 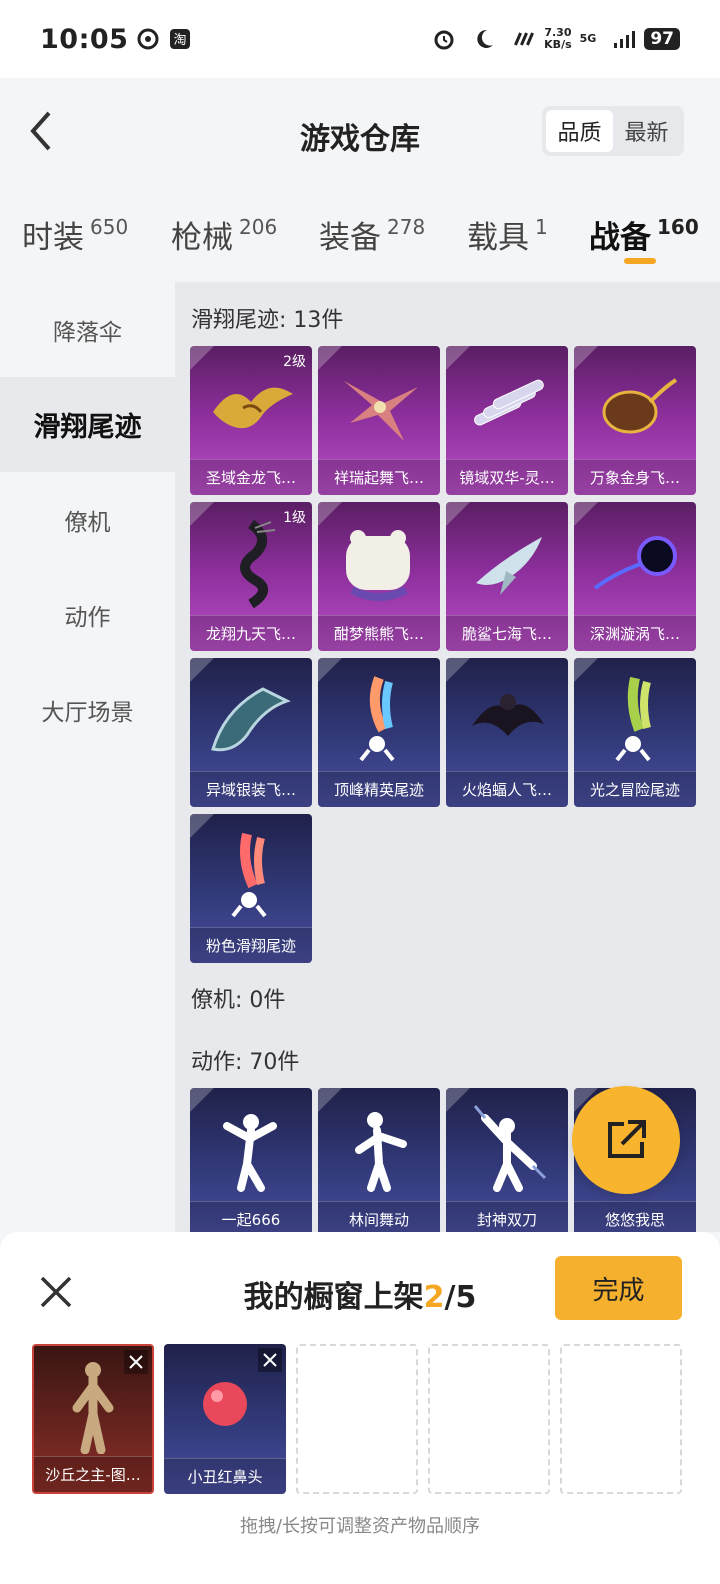 What do you see at coordinates (87, 329) in the screenshot?
I see `sidebar-item-parachute: 降落伞` at bounding box center [87, 329].